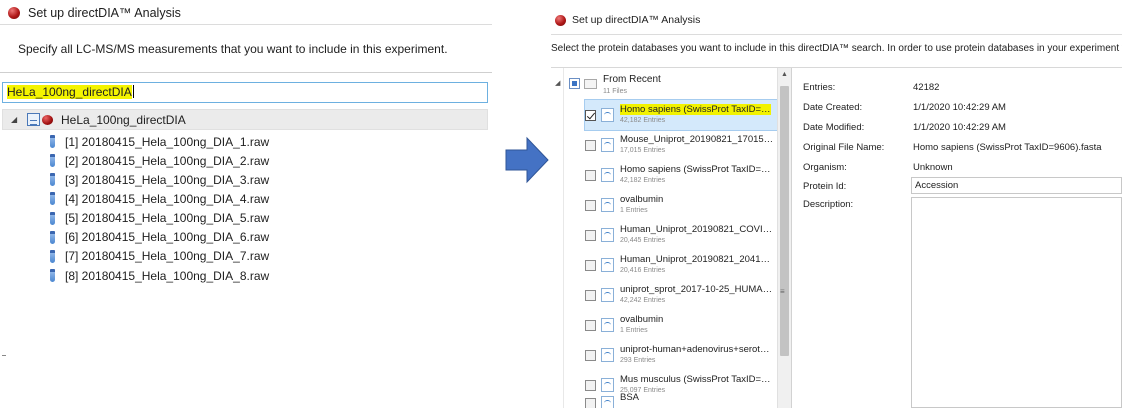 Image resolution: width=1122 pixels, height=408 pixels. What do you see at coordinates (782, 291) in the screenshot?
I see `splitter-grip-icon: ≡` at bounding box center [782, 291].